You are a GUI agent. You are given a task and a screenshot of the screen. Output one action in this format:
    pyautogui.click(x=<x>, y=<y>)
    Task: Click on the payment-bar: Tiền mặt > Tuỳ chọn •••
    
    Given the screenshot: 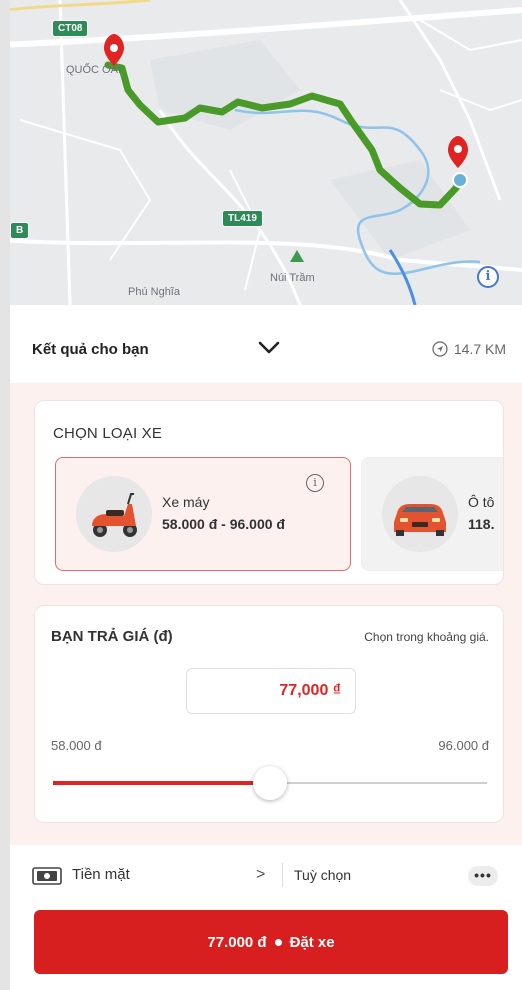 What is the action you would take?
    pyautogui.click(x=266, y=875)
    